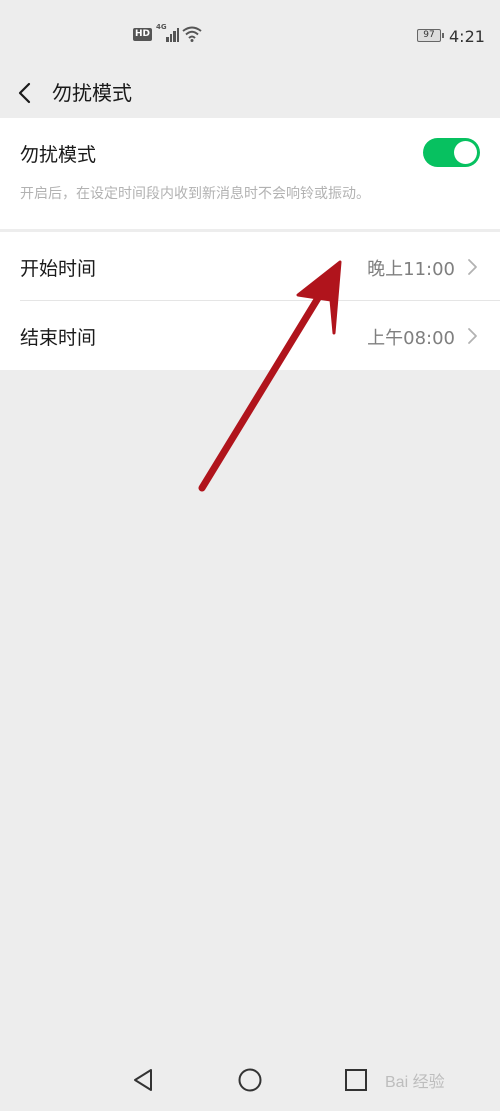 This screenshot has height=1111, width=500. Describe the element at coordinates (467, 36) in the screenshot. I see `clock: 4:21` at that location.